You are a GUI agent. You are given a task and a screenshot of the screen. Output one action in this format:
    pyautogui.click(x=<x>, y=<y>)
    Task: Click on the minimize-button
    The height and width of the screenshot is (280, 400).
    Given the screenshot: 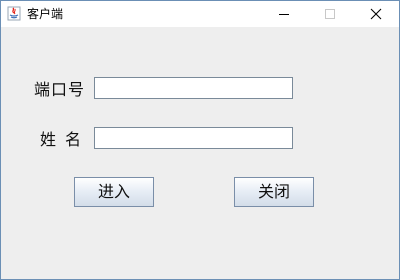 What is the action you would take?
    pyautogui.click(x=284, y=14)
    